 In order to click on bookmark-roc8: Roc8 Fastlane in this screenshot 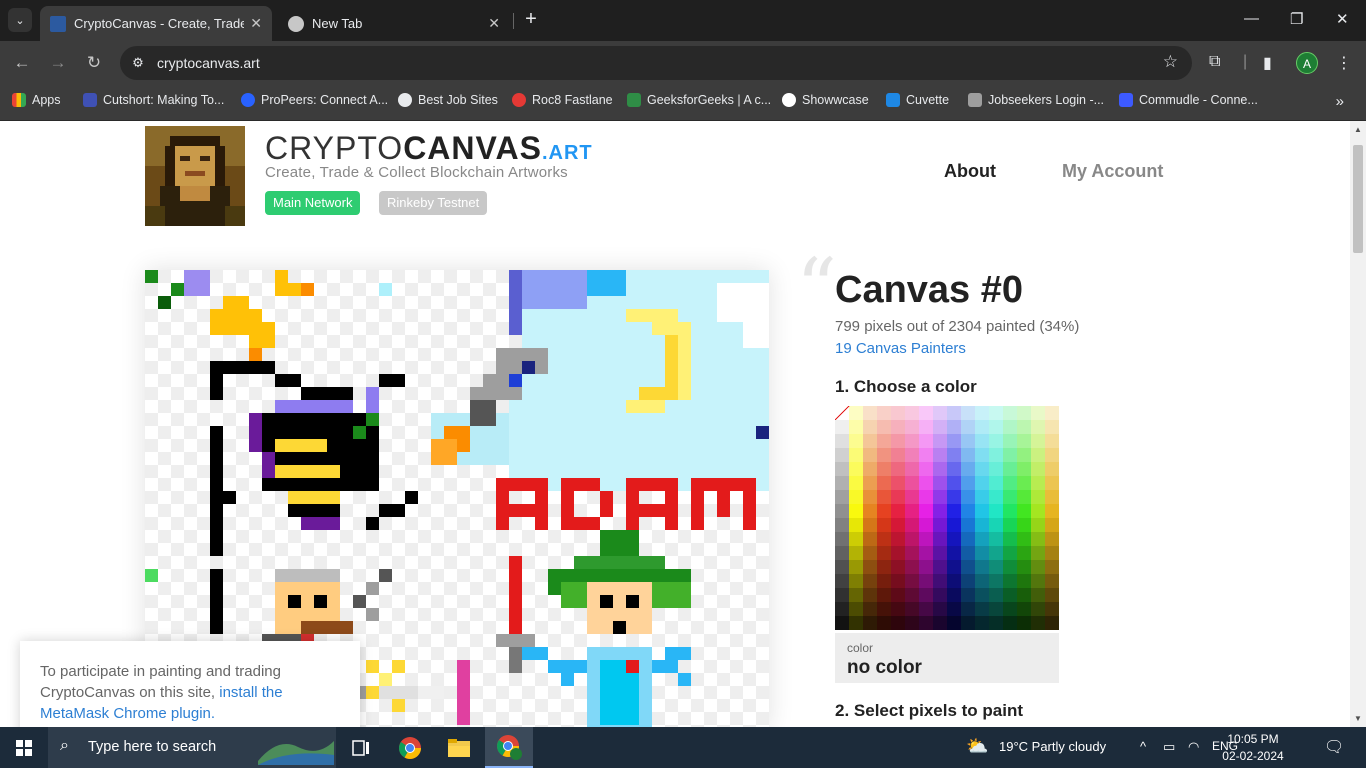, I will do `click(562, 100)`.